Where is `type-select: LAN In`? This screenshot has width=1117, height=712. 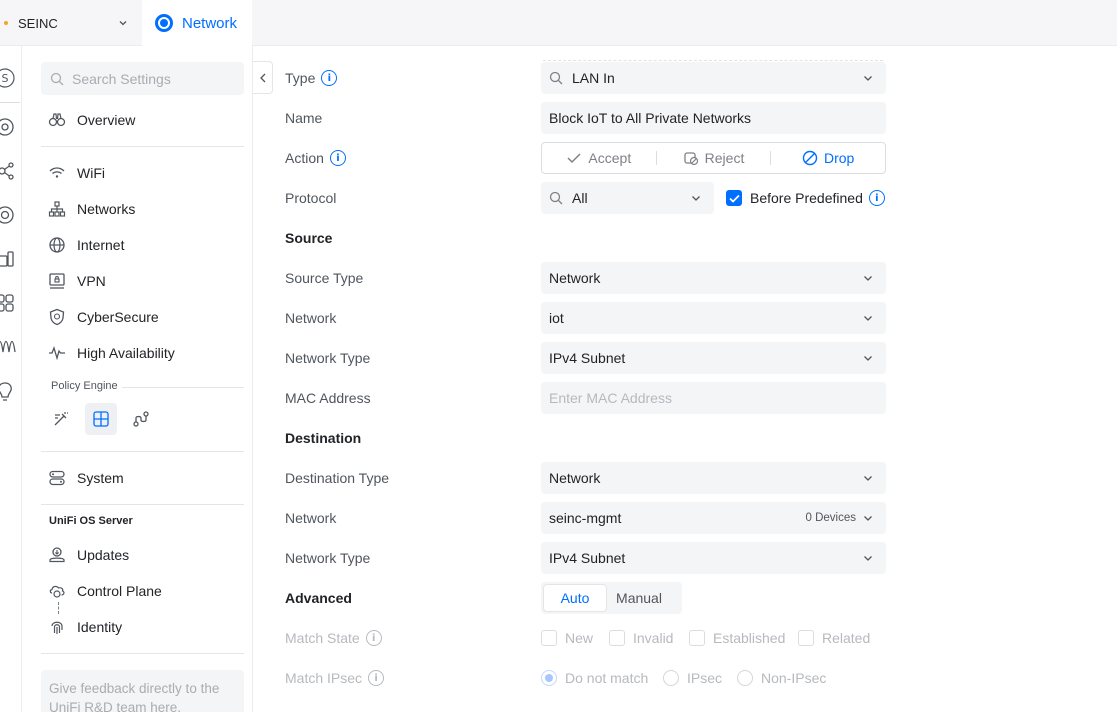 type-select: LAN In is located at coordinates (713, 78).